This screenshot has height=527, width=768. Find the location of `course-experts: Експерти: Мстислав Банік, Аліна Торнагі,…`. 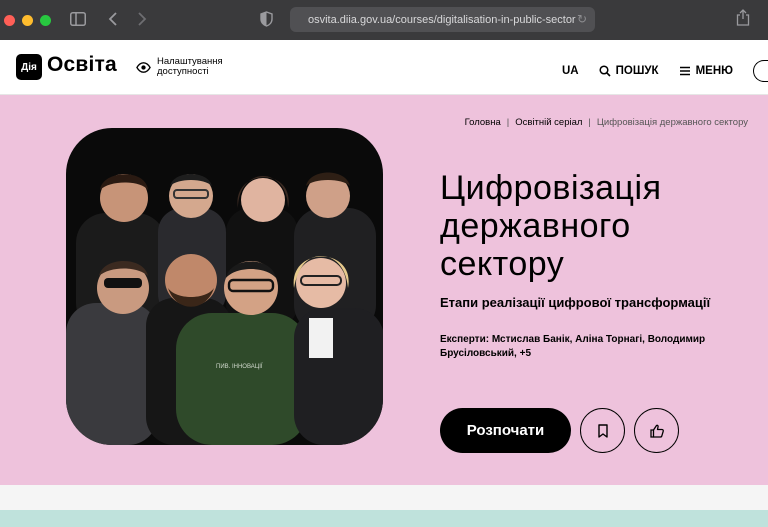

course-experts: Експерти: Мстислав Банік, Аліна Торнагі,… is located at coordinates (573, 346).